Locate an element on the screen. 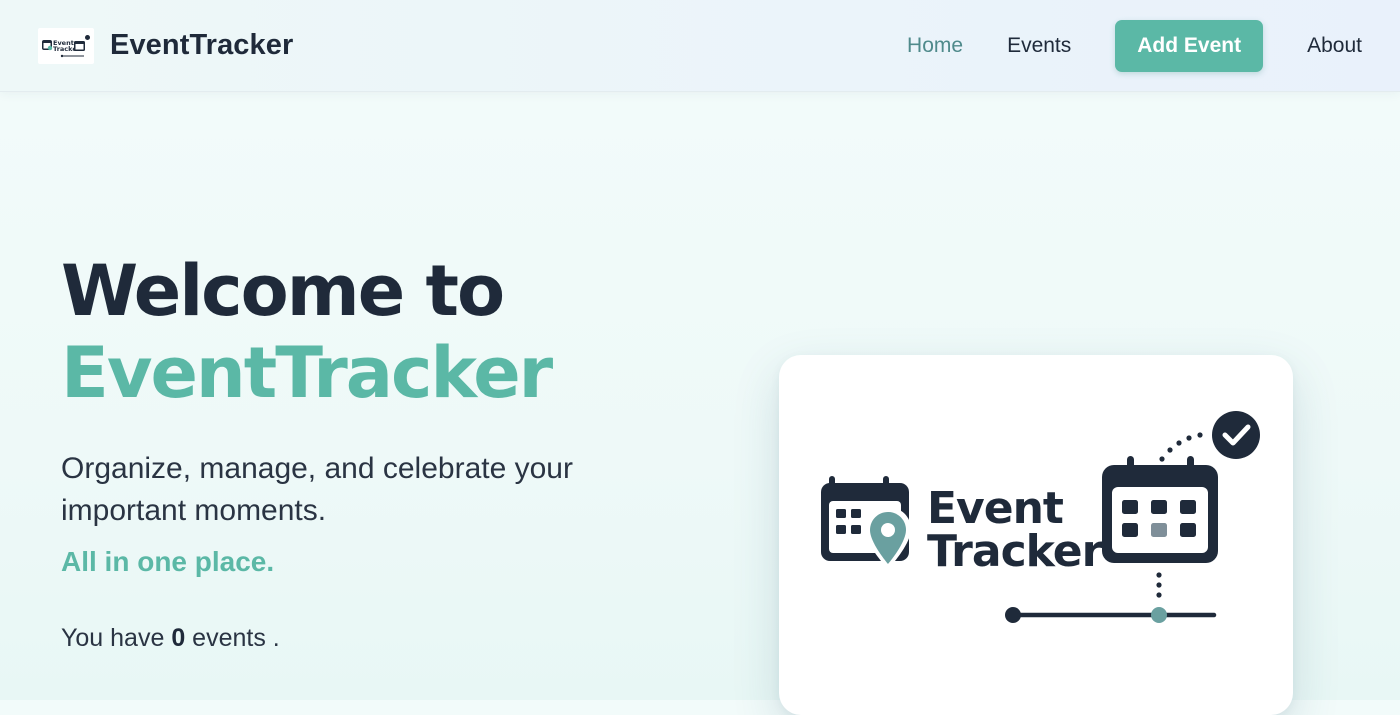  event-count-prefix: You have is located at coordinates (113, 638).